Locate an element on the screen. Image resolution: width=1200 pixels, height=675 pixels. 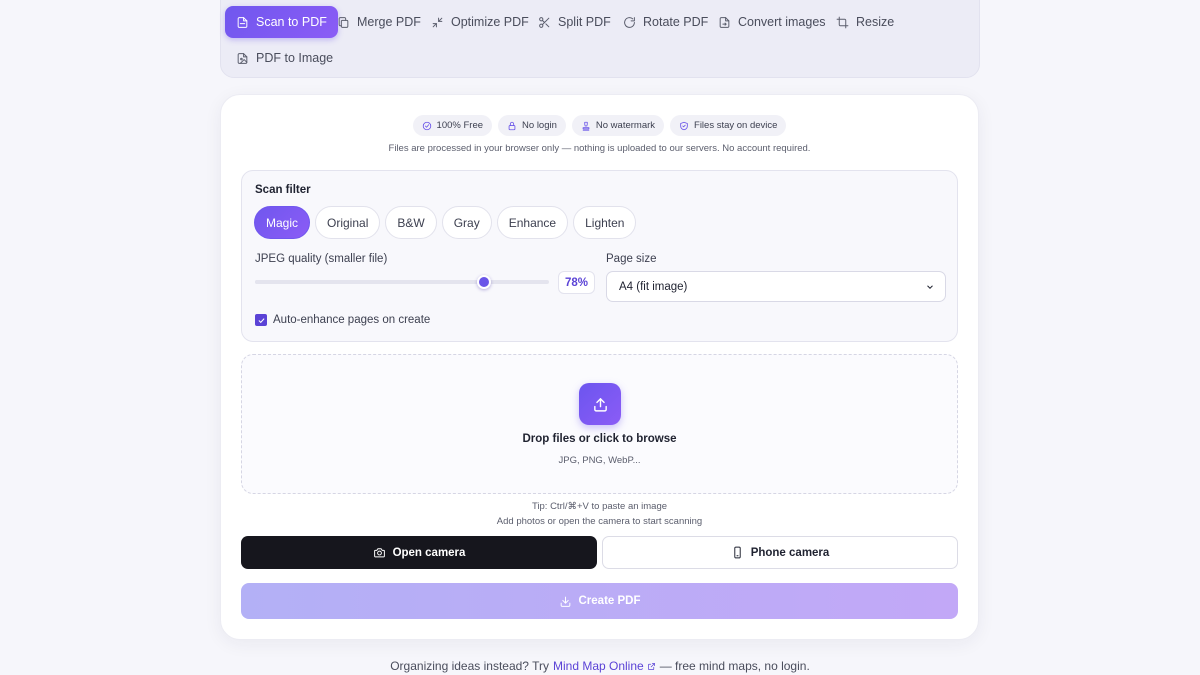
badge-label: 100% Free is located at coordinates (460, 125).